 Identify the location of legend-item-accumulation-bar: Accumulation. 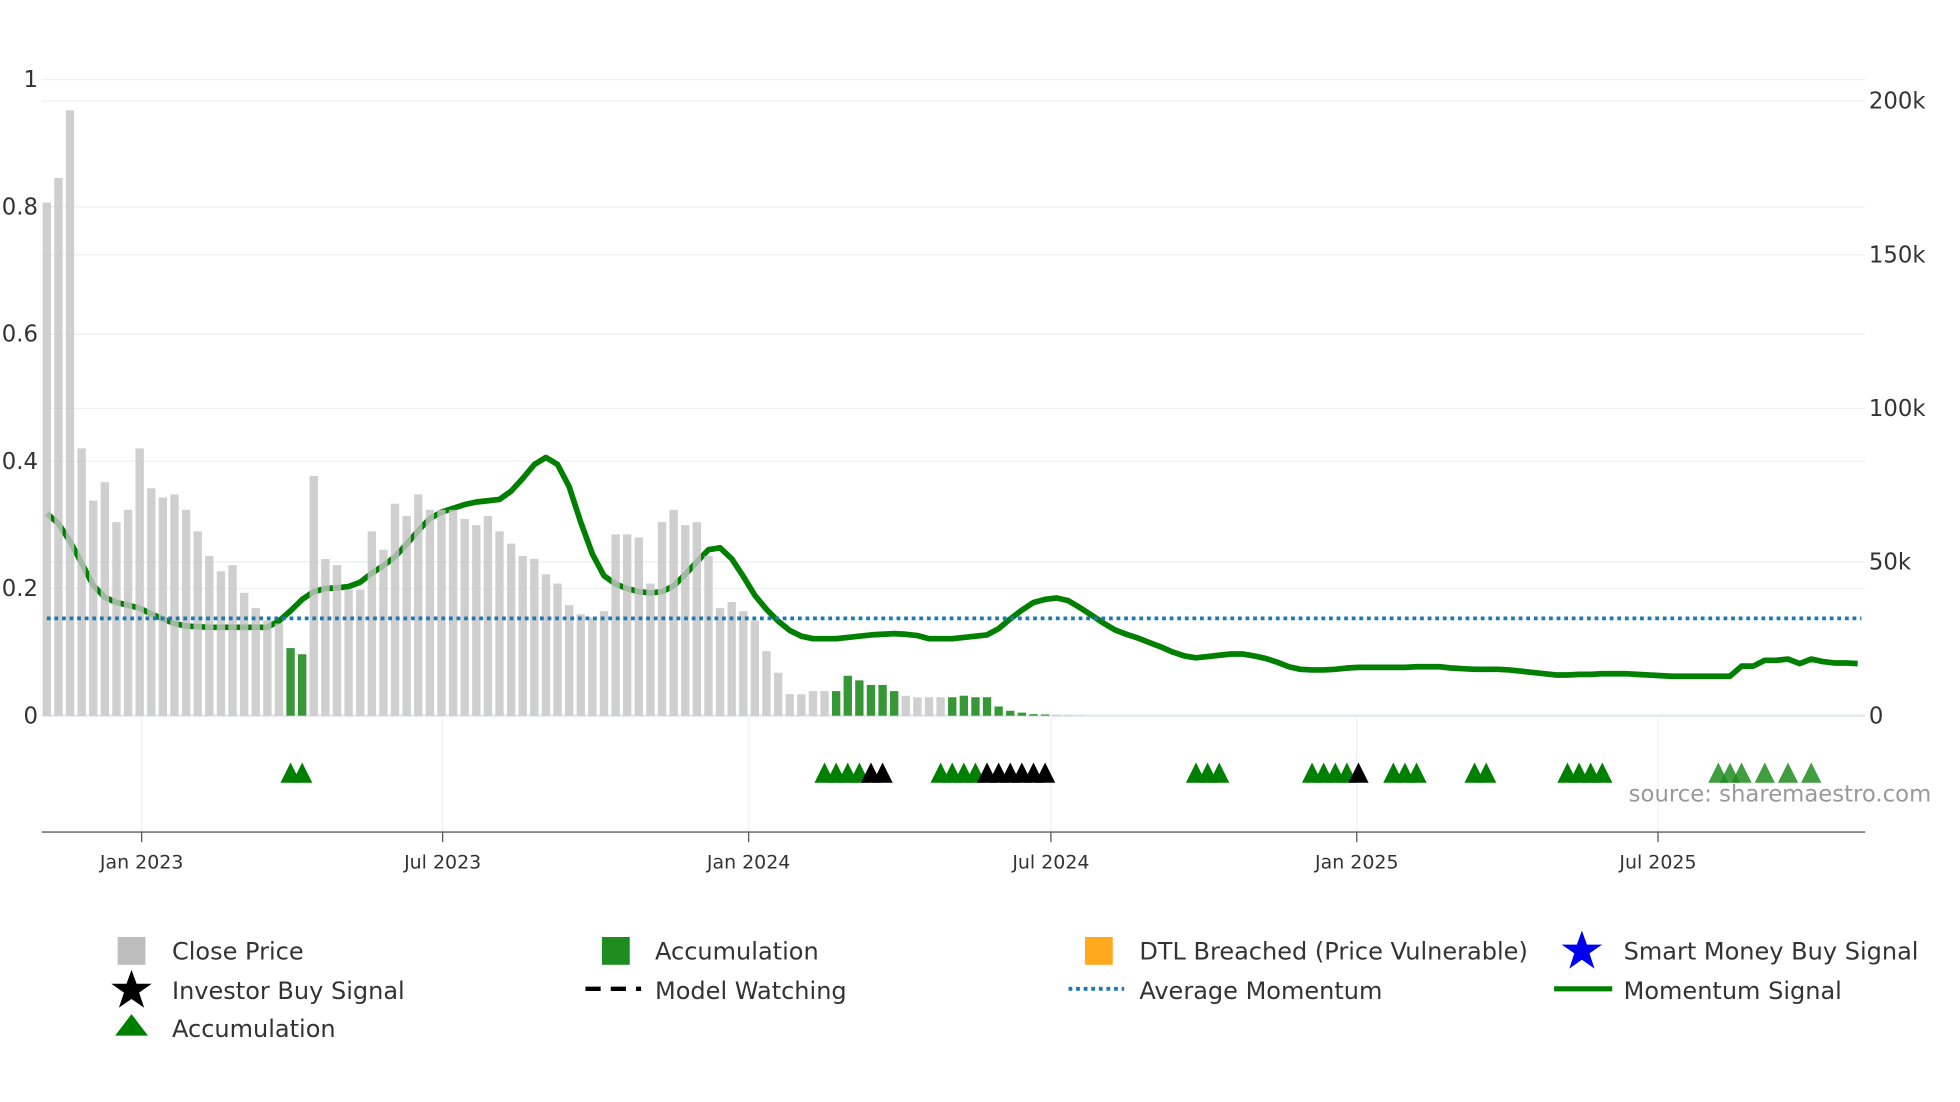
(710, 951).